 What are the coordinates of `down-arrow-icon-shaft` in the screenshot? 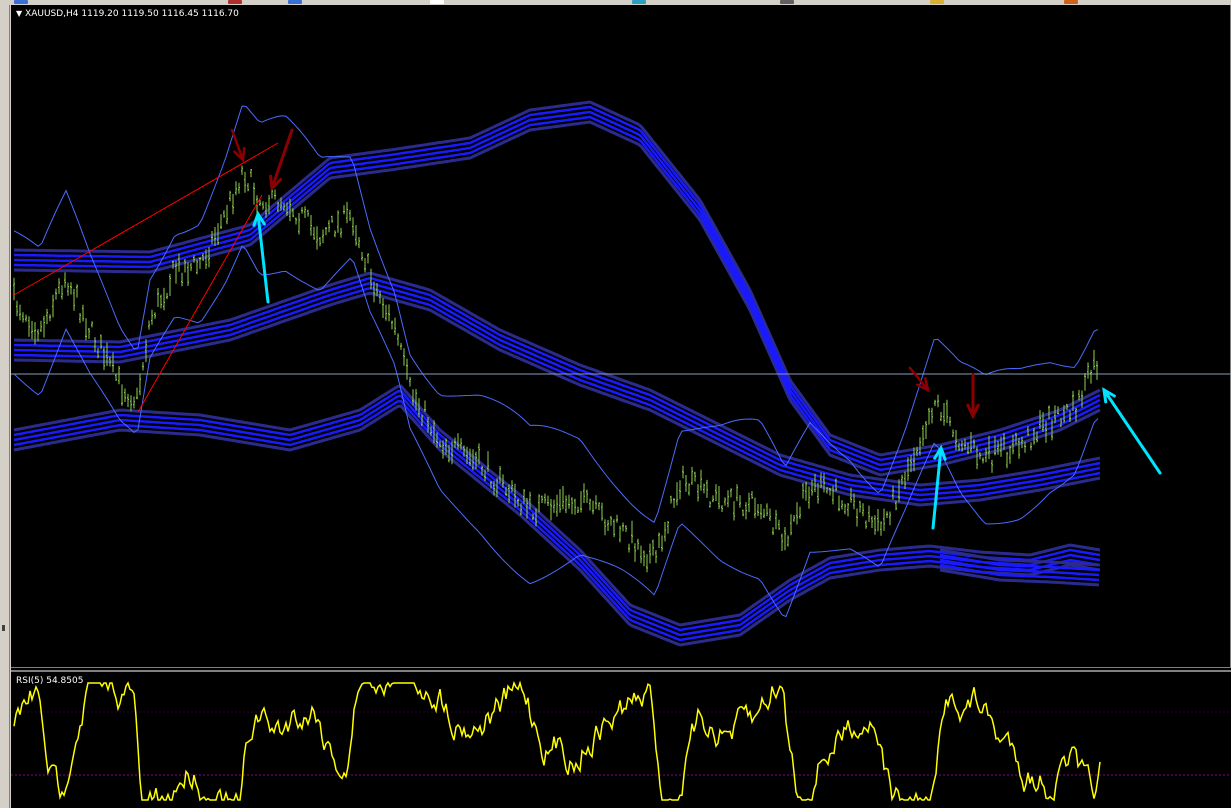 It's located at (282, 159).